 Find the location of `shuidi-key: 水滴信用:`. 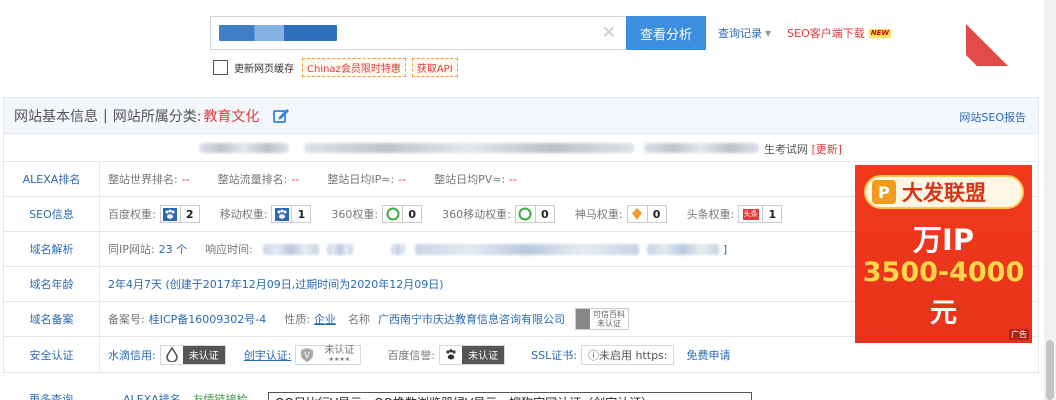

shuidi-key: 水滴信用: is located at coordinates (132, 355).